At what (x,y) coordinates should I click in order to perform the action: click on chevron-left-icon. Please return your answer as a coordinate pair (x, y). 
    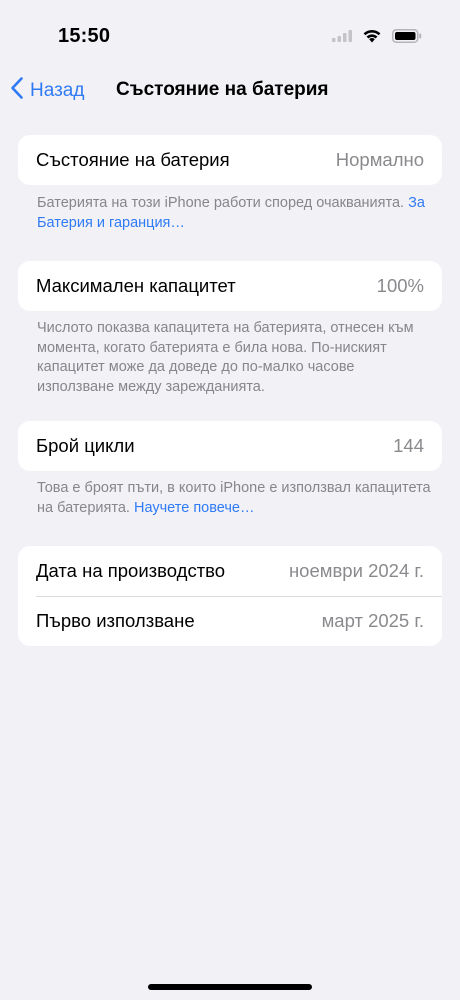
    Looking at the image, I should click on (17, 90).